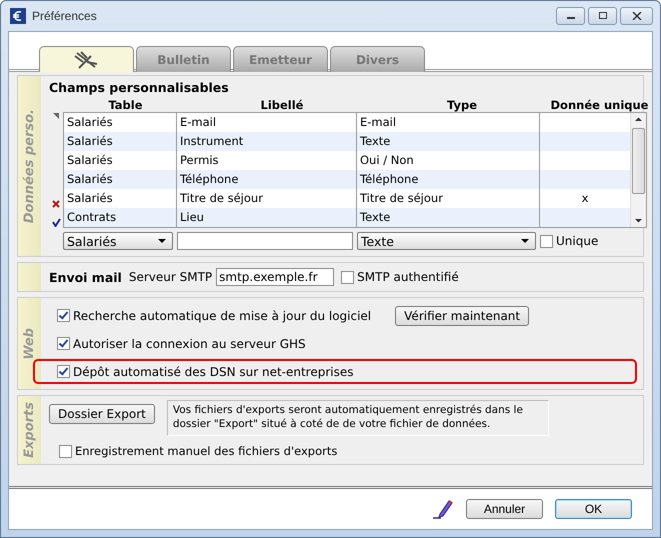 This screenshot has height=538, width=661. Describe the element at coordinates (265, 241) in the screenshot. I see `label-input-field` at that location.